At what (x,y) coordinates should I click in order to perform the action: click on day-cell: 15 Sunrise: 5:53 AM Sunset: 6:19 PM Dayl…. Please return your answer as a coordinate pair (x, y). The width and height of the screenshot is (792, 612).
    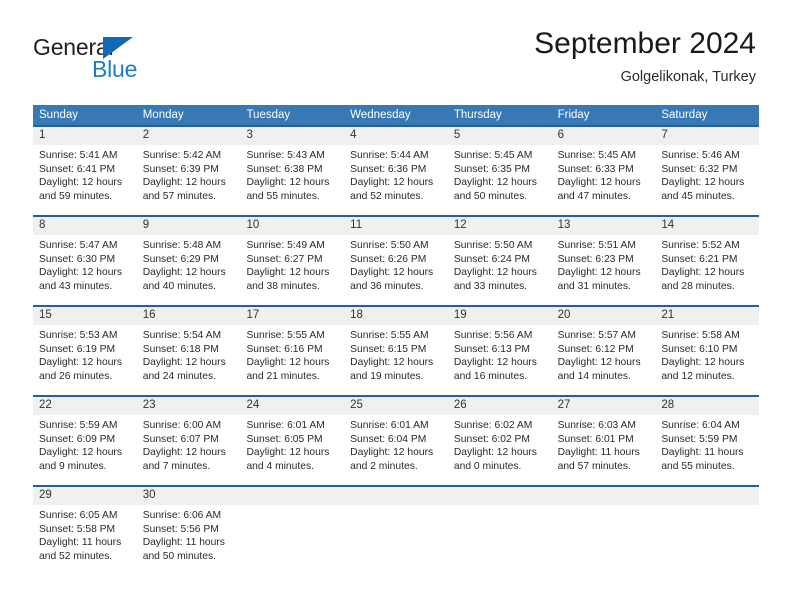
    Looking at the image, I should click on (85, 350).